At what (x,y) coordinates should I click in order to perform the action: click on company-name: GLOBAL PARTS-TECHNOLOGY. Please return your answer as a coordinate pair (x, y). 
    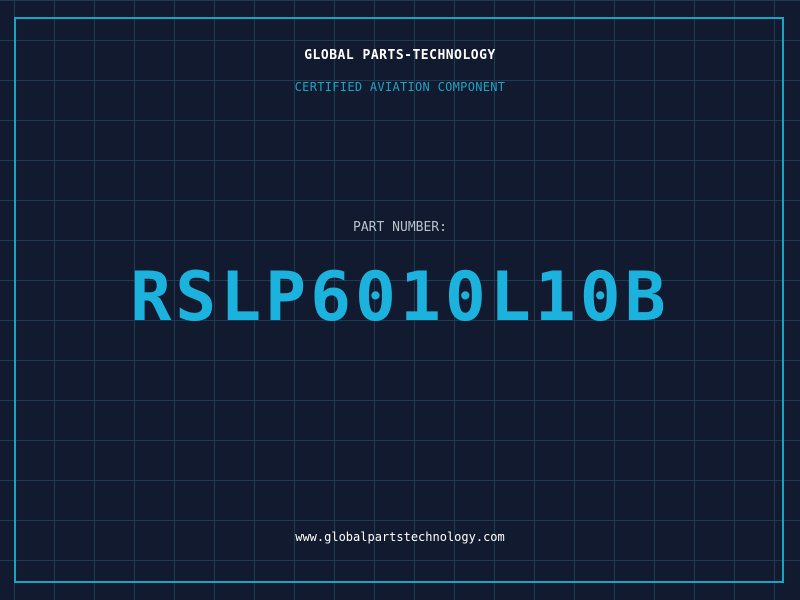
    Looking at the image, I should click on (400, 55).